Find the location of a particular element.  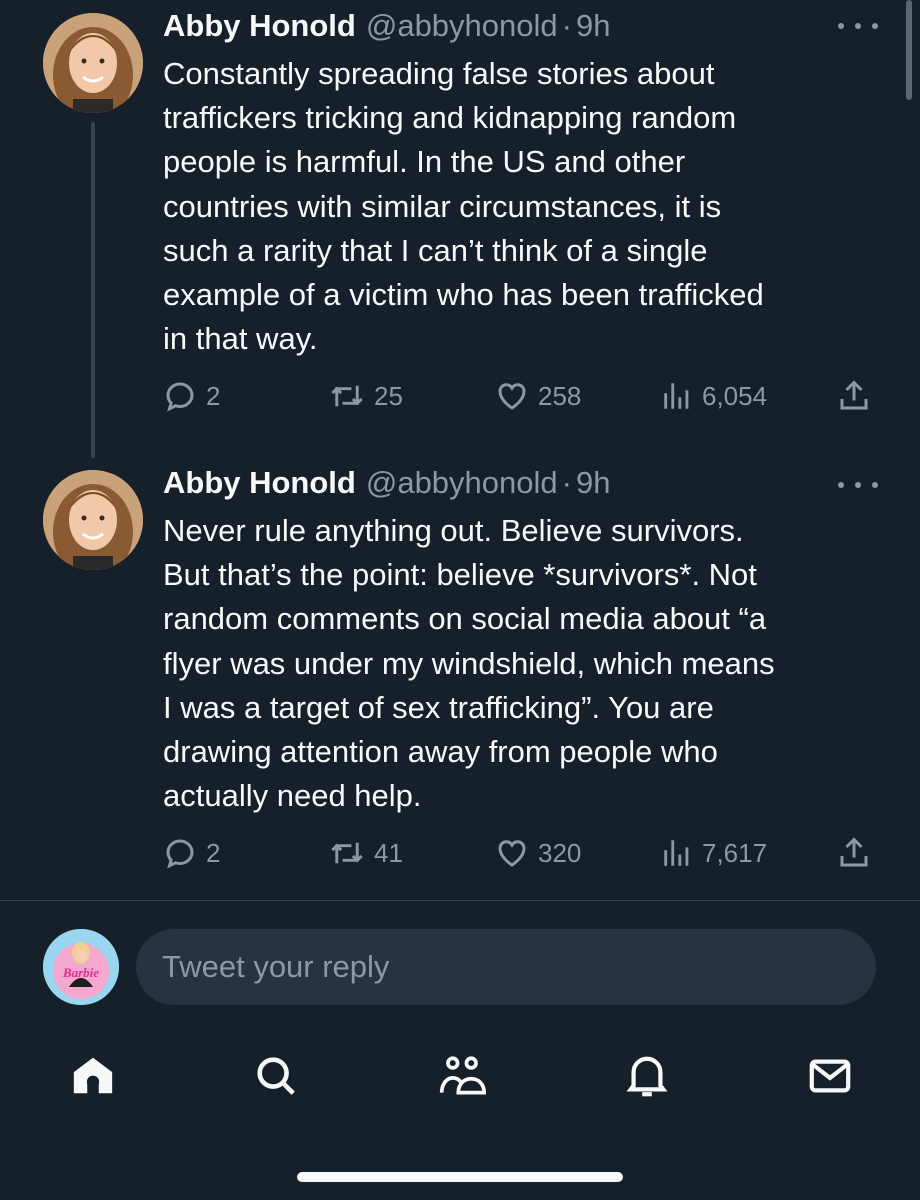

tweet-actions: 2 25 258 6,054 is located at coordinates (520, 396).